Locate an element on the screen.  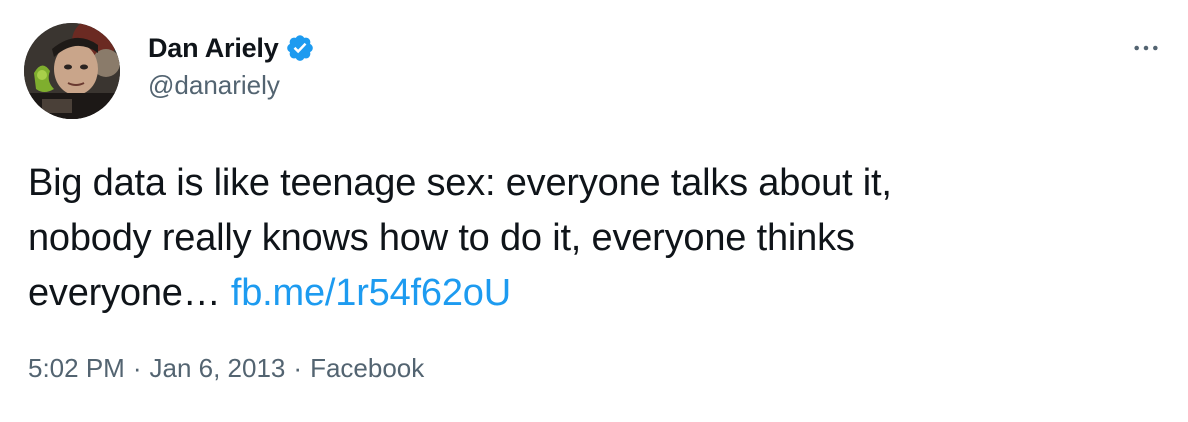
tweet-text-line: everyone… fb.me/1r54f62oU is located at coordinates (588, 293).